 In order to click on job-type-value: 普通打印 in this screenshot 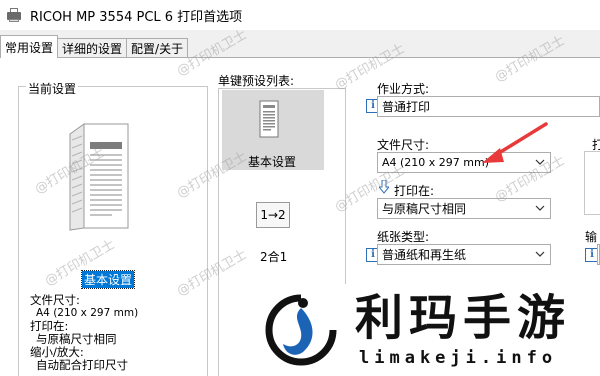, I will do `click(406, 107)`.